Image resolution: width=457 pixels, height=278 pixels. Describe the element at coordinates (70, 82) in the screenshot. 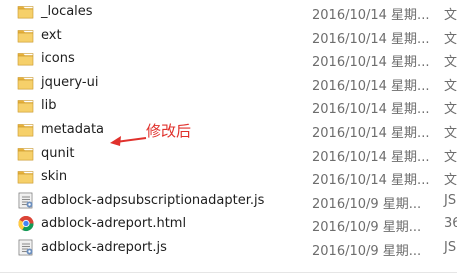

I see `file-name: jquery-ui` at that location.